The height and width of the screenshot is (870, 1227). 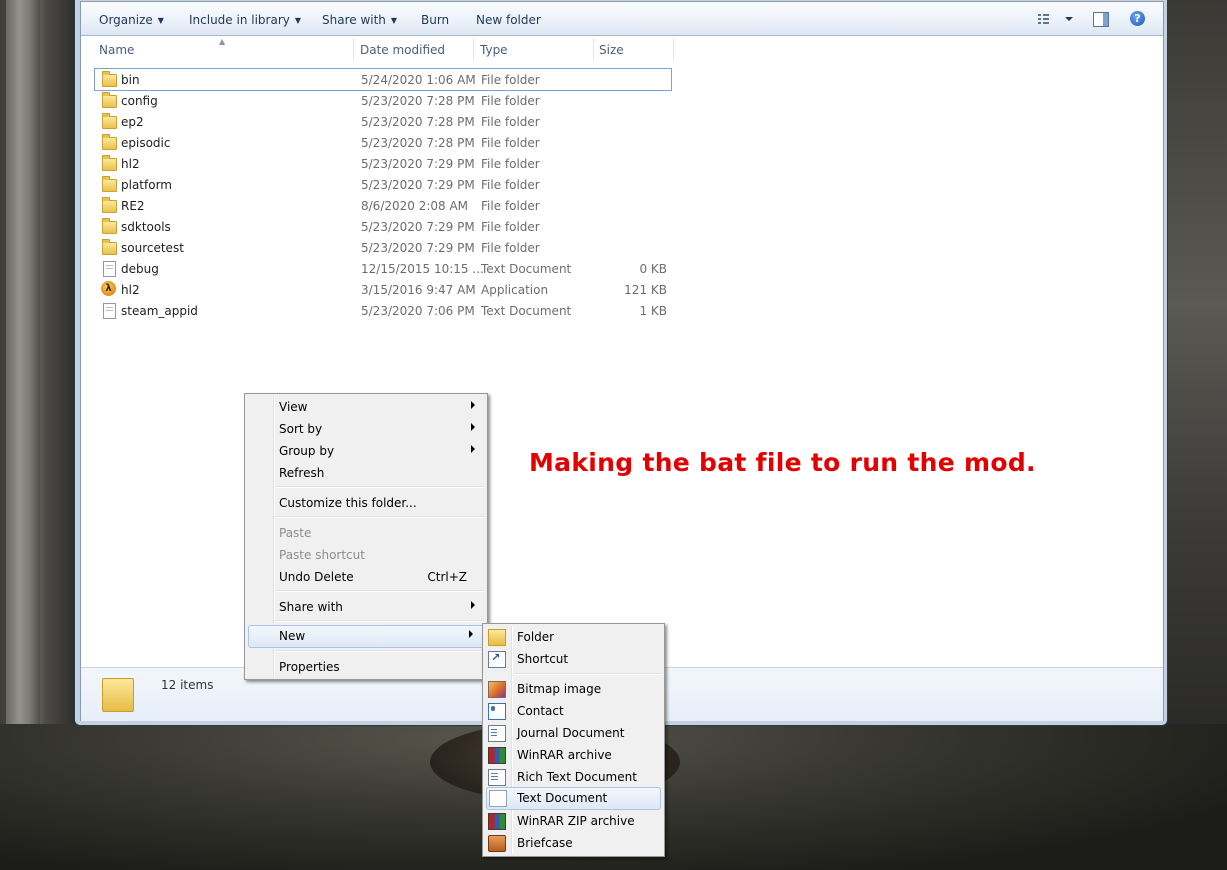 What do you see at coordinates (222, 41) in the screenshot?
I see `sort-ascending-icon: ▲` at bounding box center [222, 41].